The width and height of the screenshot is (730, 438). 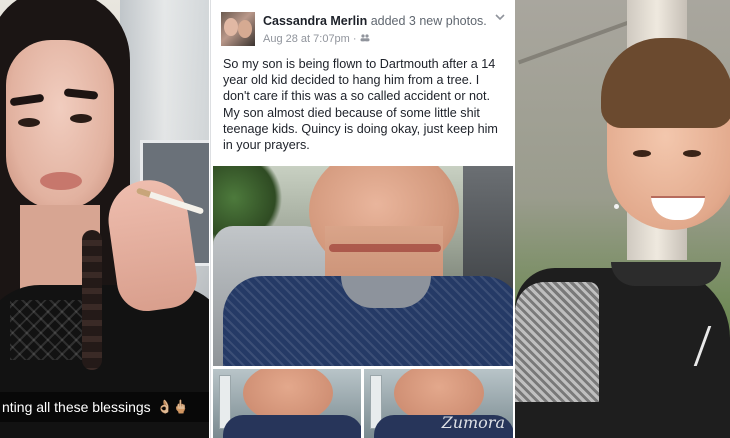 What do you see at coordinates (292, 426) in the screenshot?
I see `child-shirt` at bounding box center [292, 426].